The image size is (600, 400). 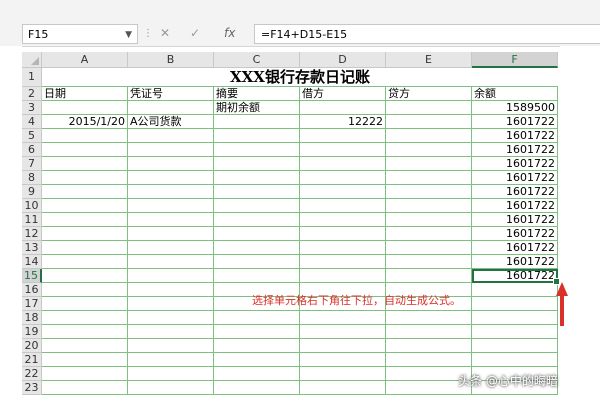 I want to click on row-header-12: 12, so click(x=32, y=234).